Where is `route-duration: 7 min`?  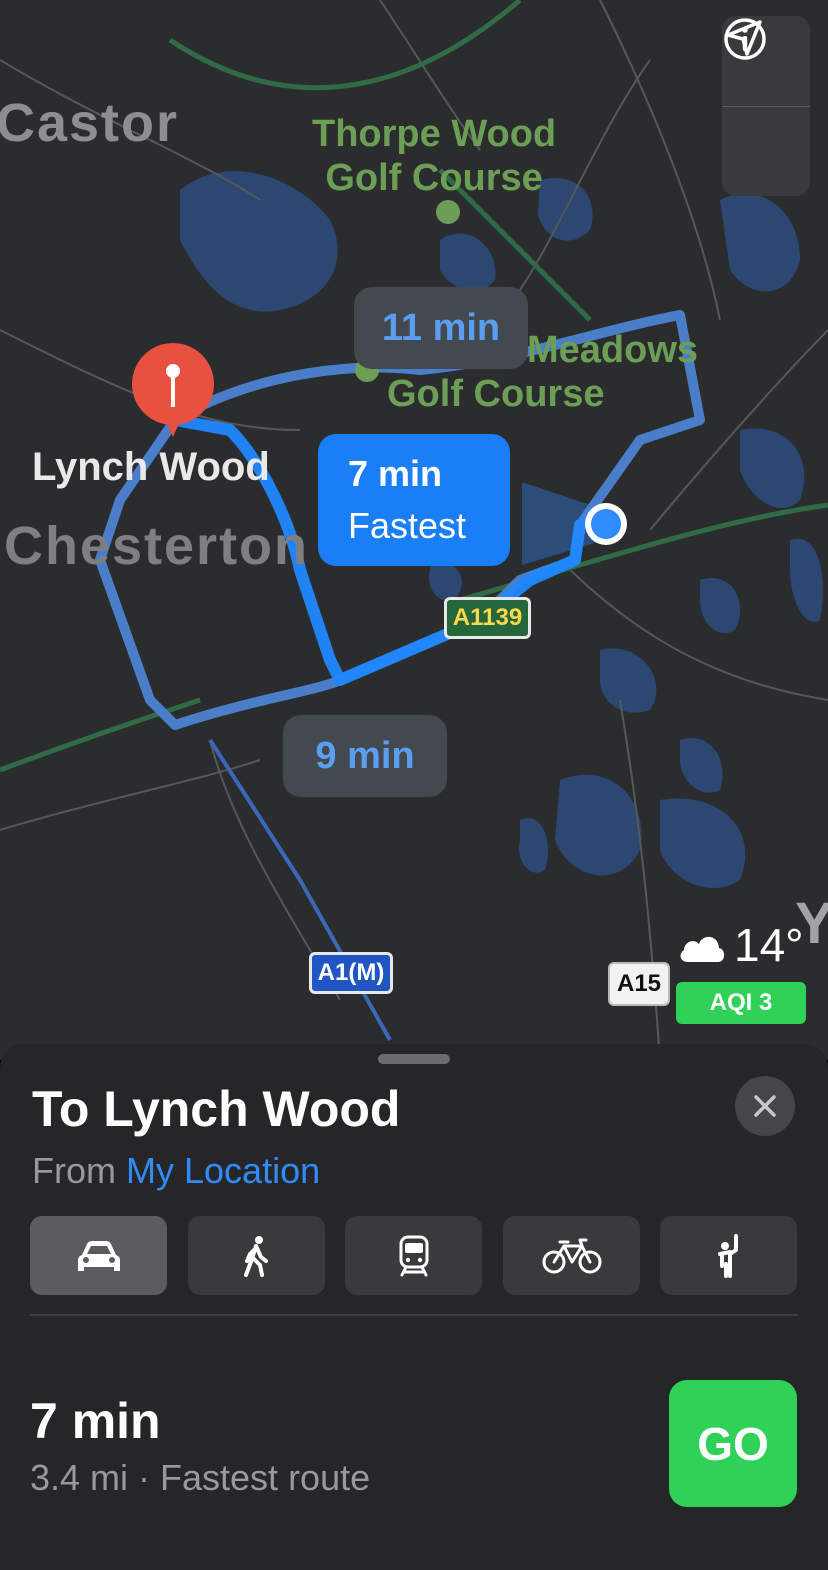 route-duration: 7 min is located at coordinates (95, 1421).